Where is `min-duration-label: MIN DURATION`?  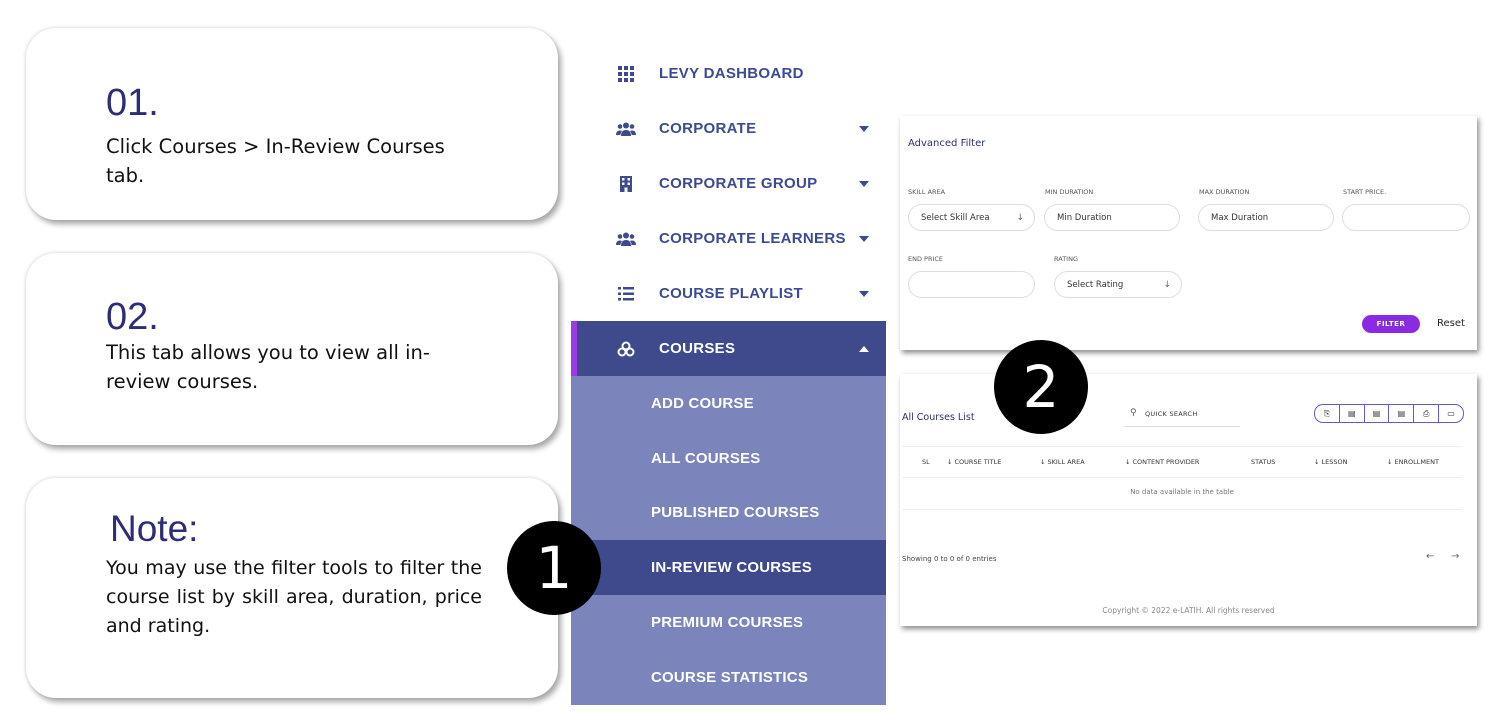
min-duration-label: MIN DURATION is located at coordinates (1069, 192).